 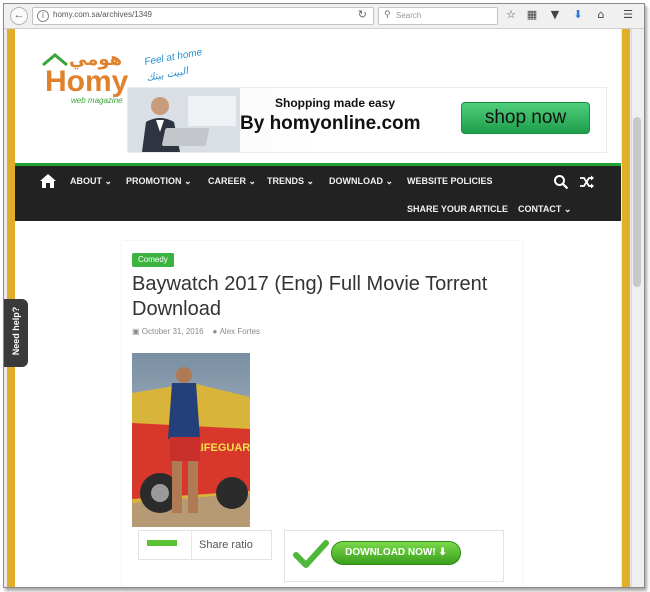 What do you see at coordinates (240, 331) in the screenshot?
I see `article-author: Alex Fortes` at bounding box center [240, 331].